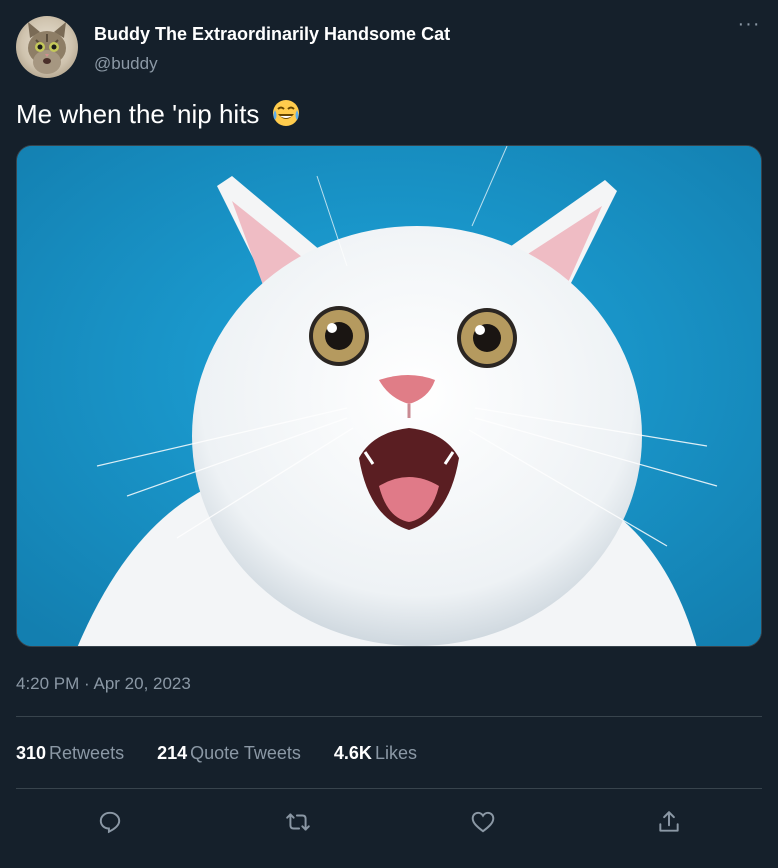 This screenshot has width=778, height=868. What do you see at coordinates (669, 822) in the screenshot?
I see `share-icon` at bounding box center [669, 822].